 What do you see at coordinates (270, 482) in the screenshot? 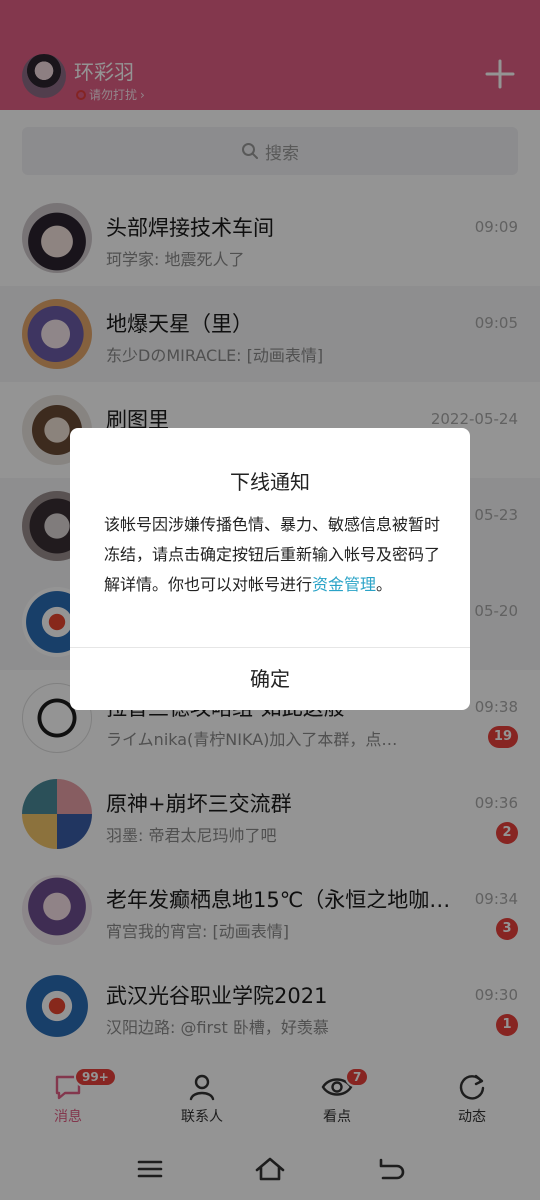
I see `dialog-title: 下线通知` at bounding box center [270, 482].